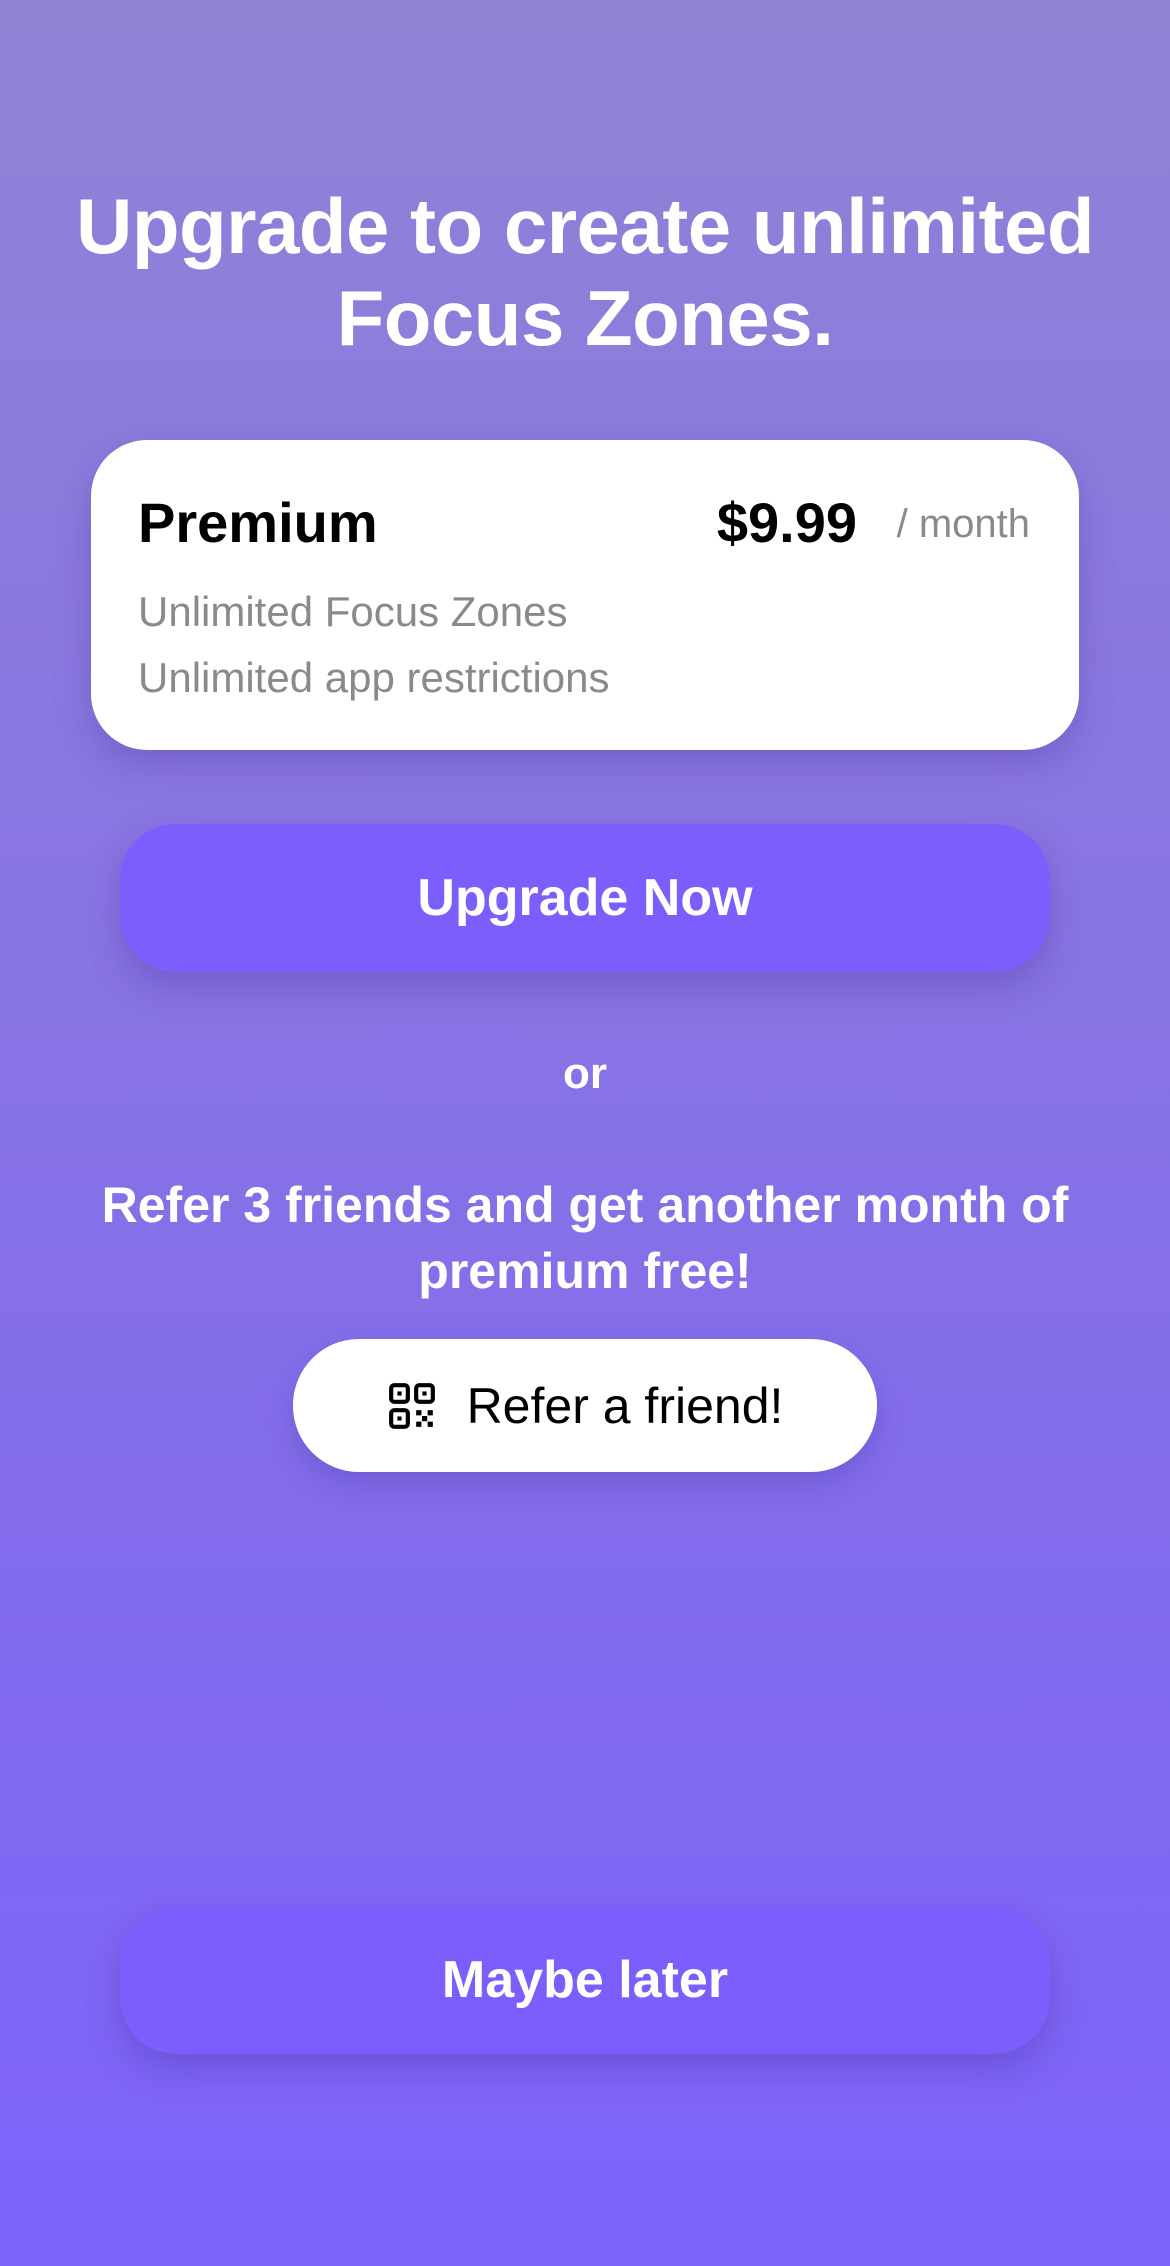  I want to click on plan-feature-focus-zones: Unlimited Focus Zones, so click(353, 611).